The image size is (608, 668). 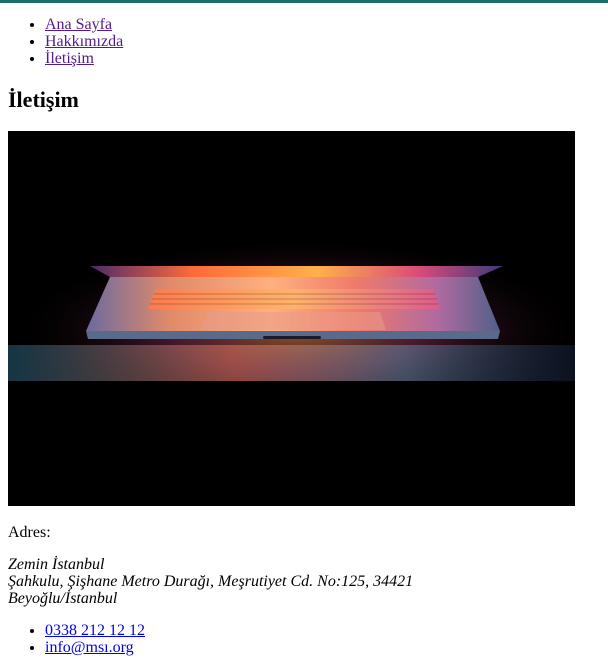 I want to click on contact-list: 0338 212 12 12 info@msı.org, so click(x=72, y=639).